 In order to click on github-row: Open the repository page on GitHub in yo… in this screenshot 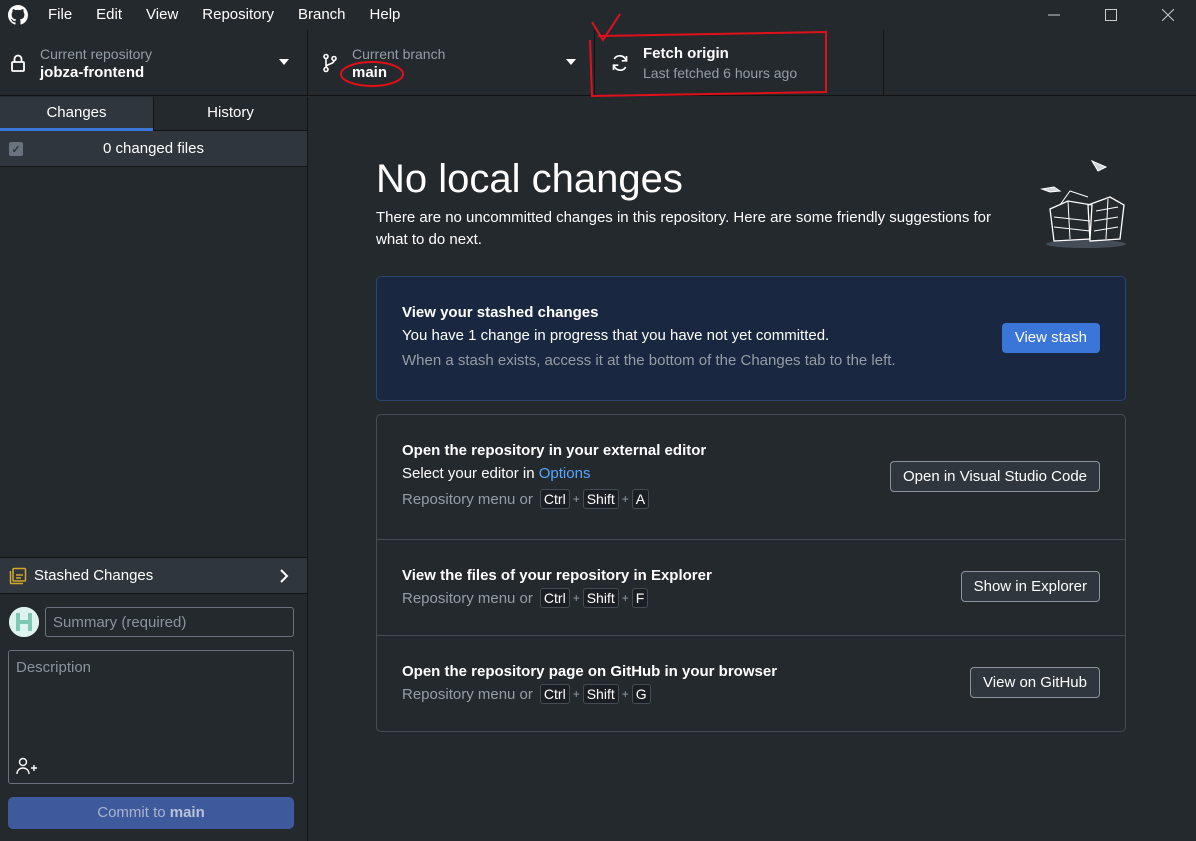, I will do `click(751, 683)`.